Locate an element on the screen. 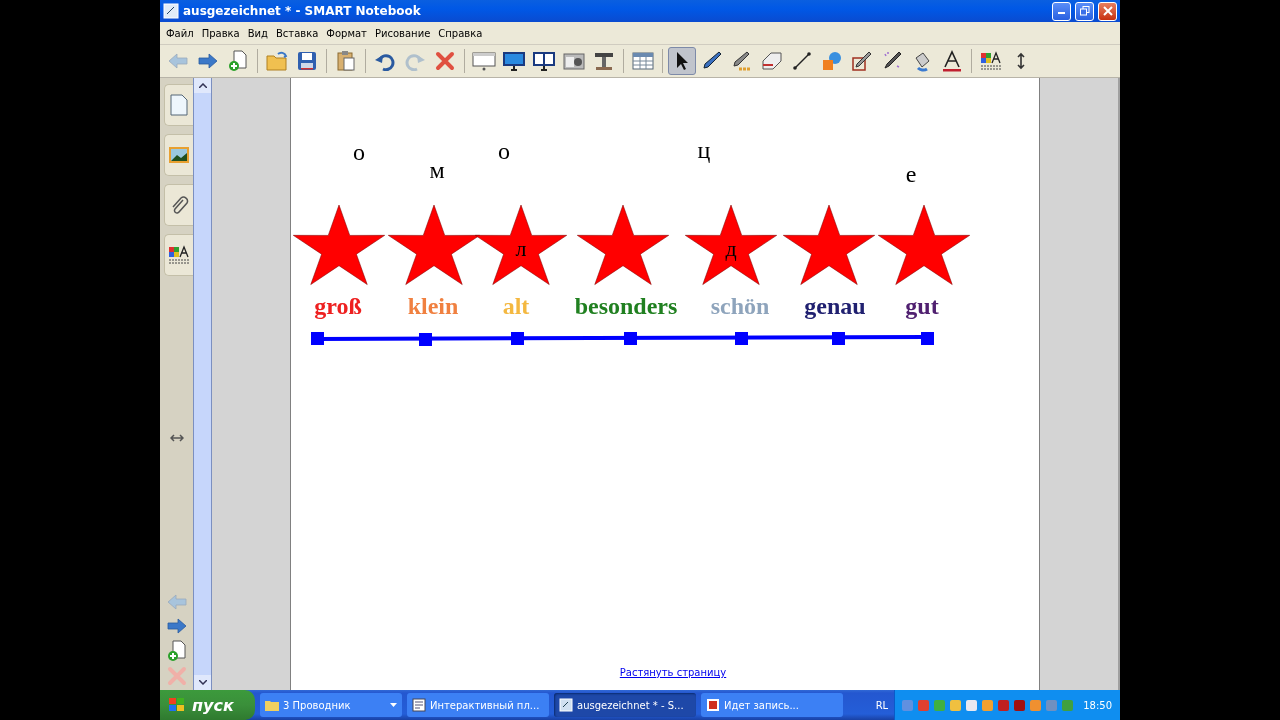 Image resolution: width=1280 pixels, height=720 pixels. word: gut is located at coordinates (922, 306).